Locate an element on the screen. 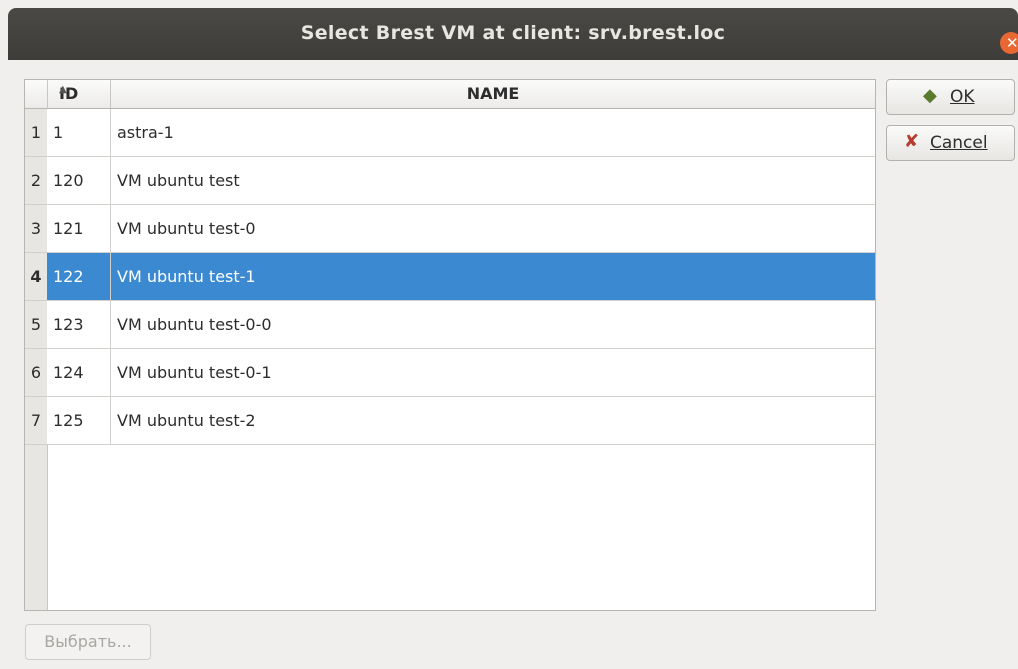 This screenshot has height=669, width=1018. cell-name: VM ubuntu test-2 is located at coordinates (186, 420).